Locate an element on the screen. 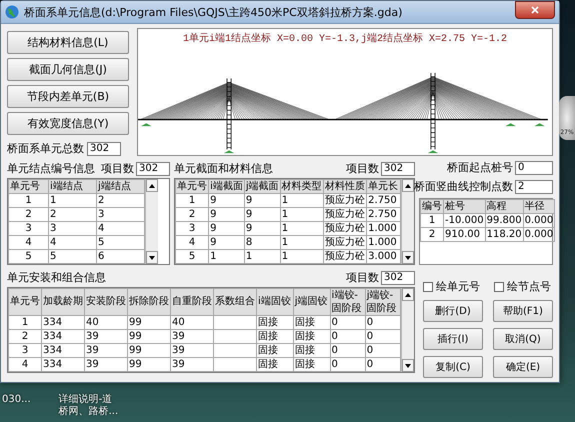 Image resolution: width=575 pixels, height=422 pixels. section-title: 单元结点编号信息 is located at coordinates (51, 168).